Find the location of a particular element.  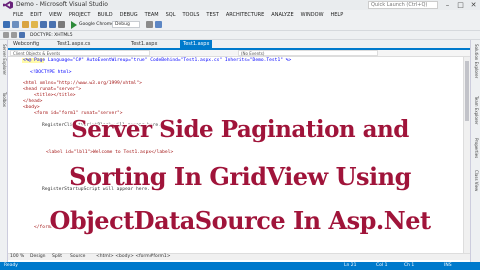

menu-help: HELP is located at coordinates (337, 15).